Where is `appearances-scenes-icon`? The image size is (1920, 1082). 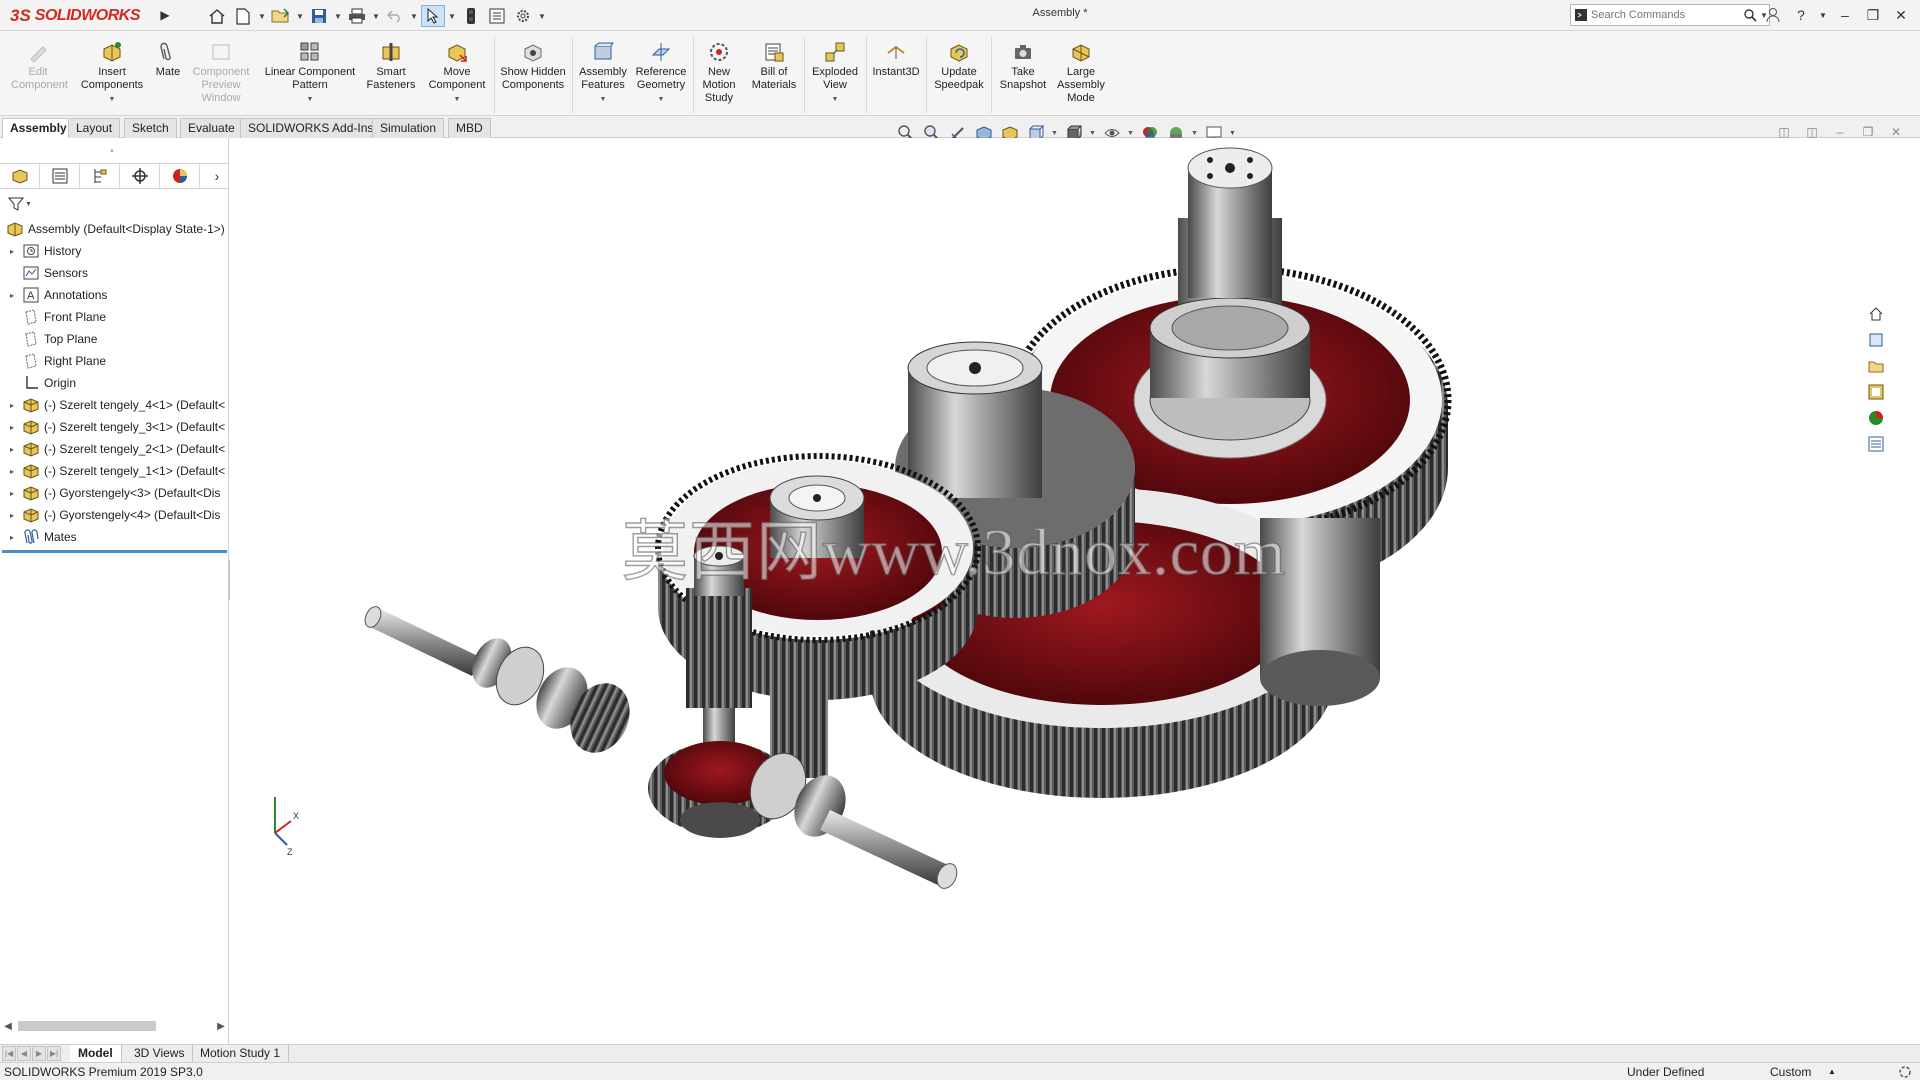
appearances-scenes-icon is located at coordinates (1876, 418).